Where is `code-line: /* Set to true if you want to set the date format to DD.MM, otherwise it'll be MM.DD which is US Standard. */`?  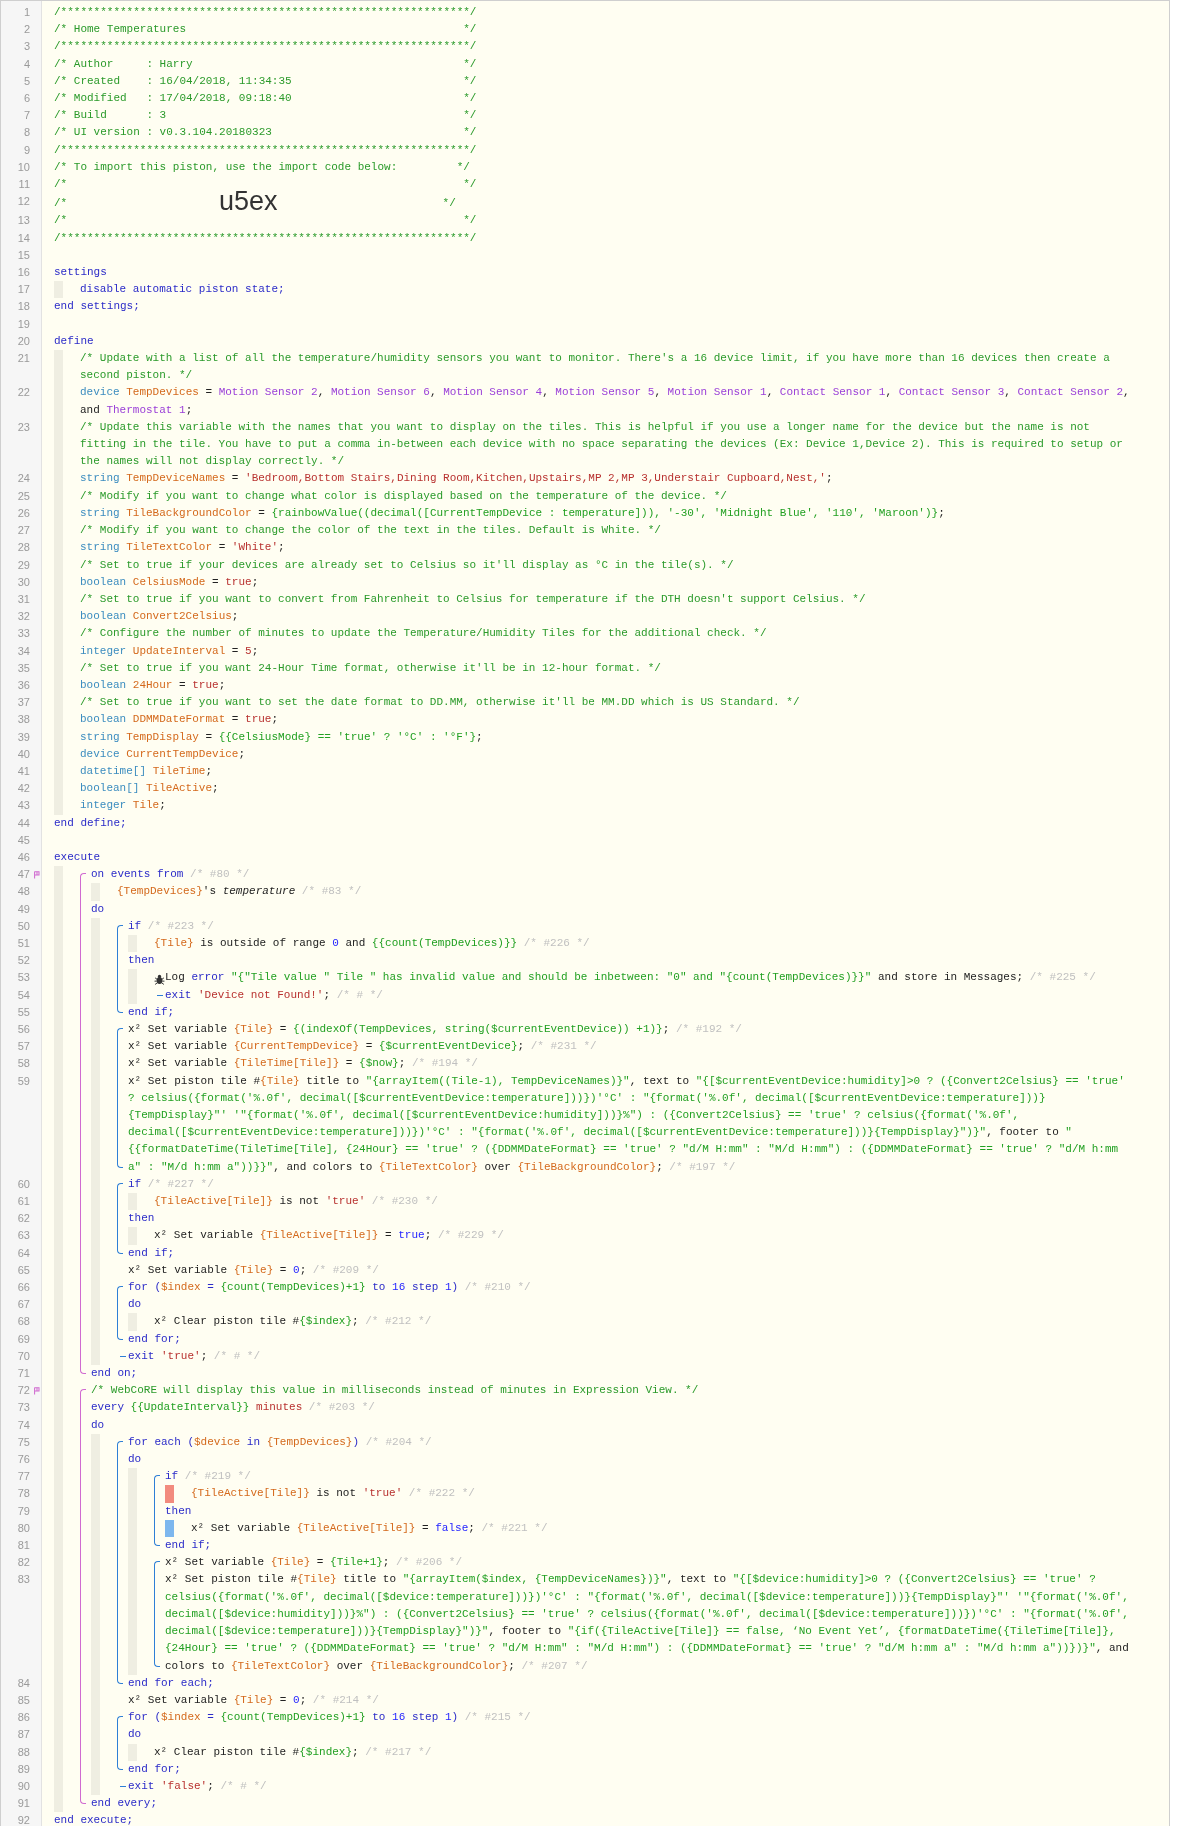 code-line: /* Set to true if you want to set the date format to DD.MM, otherwise it'll be MM.DD which is US Standard. */ is located at coordinates (440, 703).